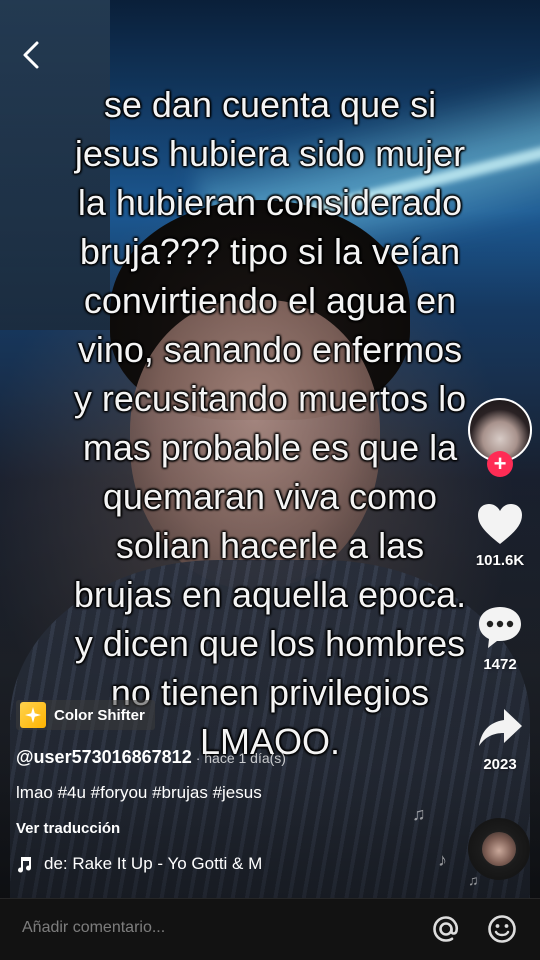  I want to click on like-button: 101.6K, so click(500, 535).